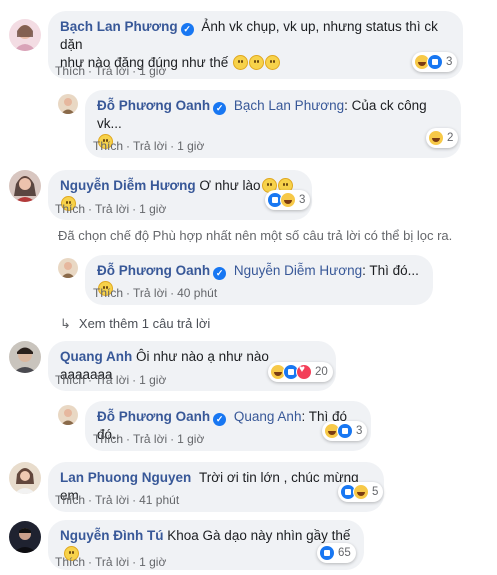  I want to click on timestamp: 40 phút, so click(197, 293).